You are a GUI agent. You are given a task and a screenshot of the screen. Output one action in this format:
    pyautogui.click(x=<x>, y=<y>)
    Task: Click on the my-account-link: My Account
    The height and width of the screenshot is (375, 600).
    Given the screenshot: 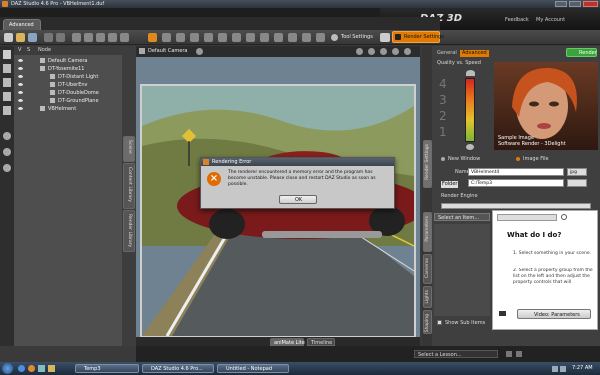 What is the action you would take?
    pyautogui.click(x=550, y=20)
    